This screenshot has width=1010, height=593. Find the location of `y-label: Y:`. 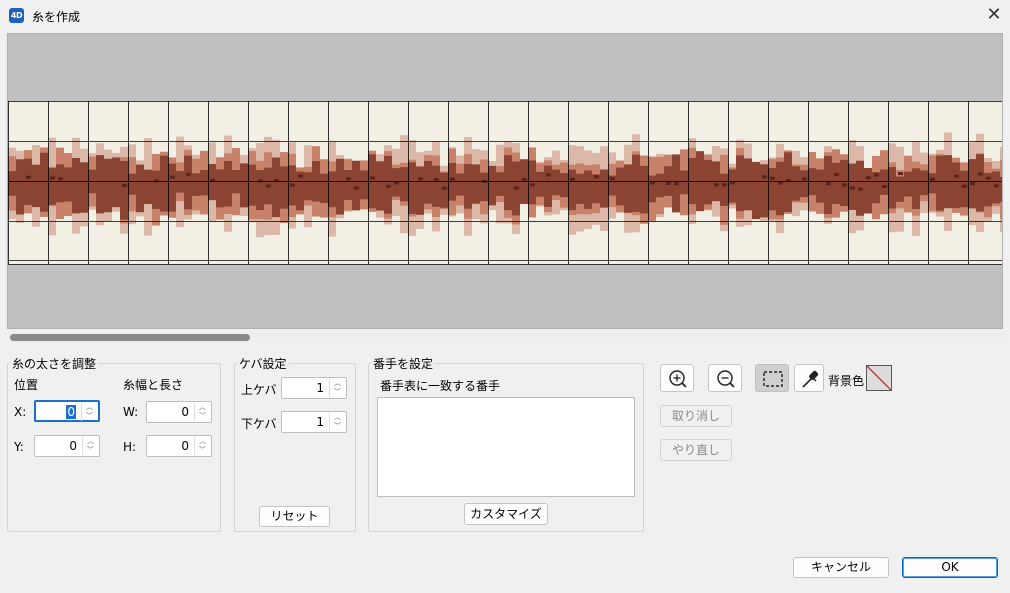

y-label: Y: is located at coordinates (19, 447).